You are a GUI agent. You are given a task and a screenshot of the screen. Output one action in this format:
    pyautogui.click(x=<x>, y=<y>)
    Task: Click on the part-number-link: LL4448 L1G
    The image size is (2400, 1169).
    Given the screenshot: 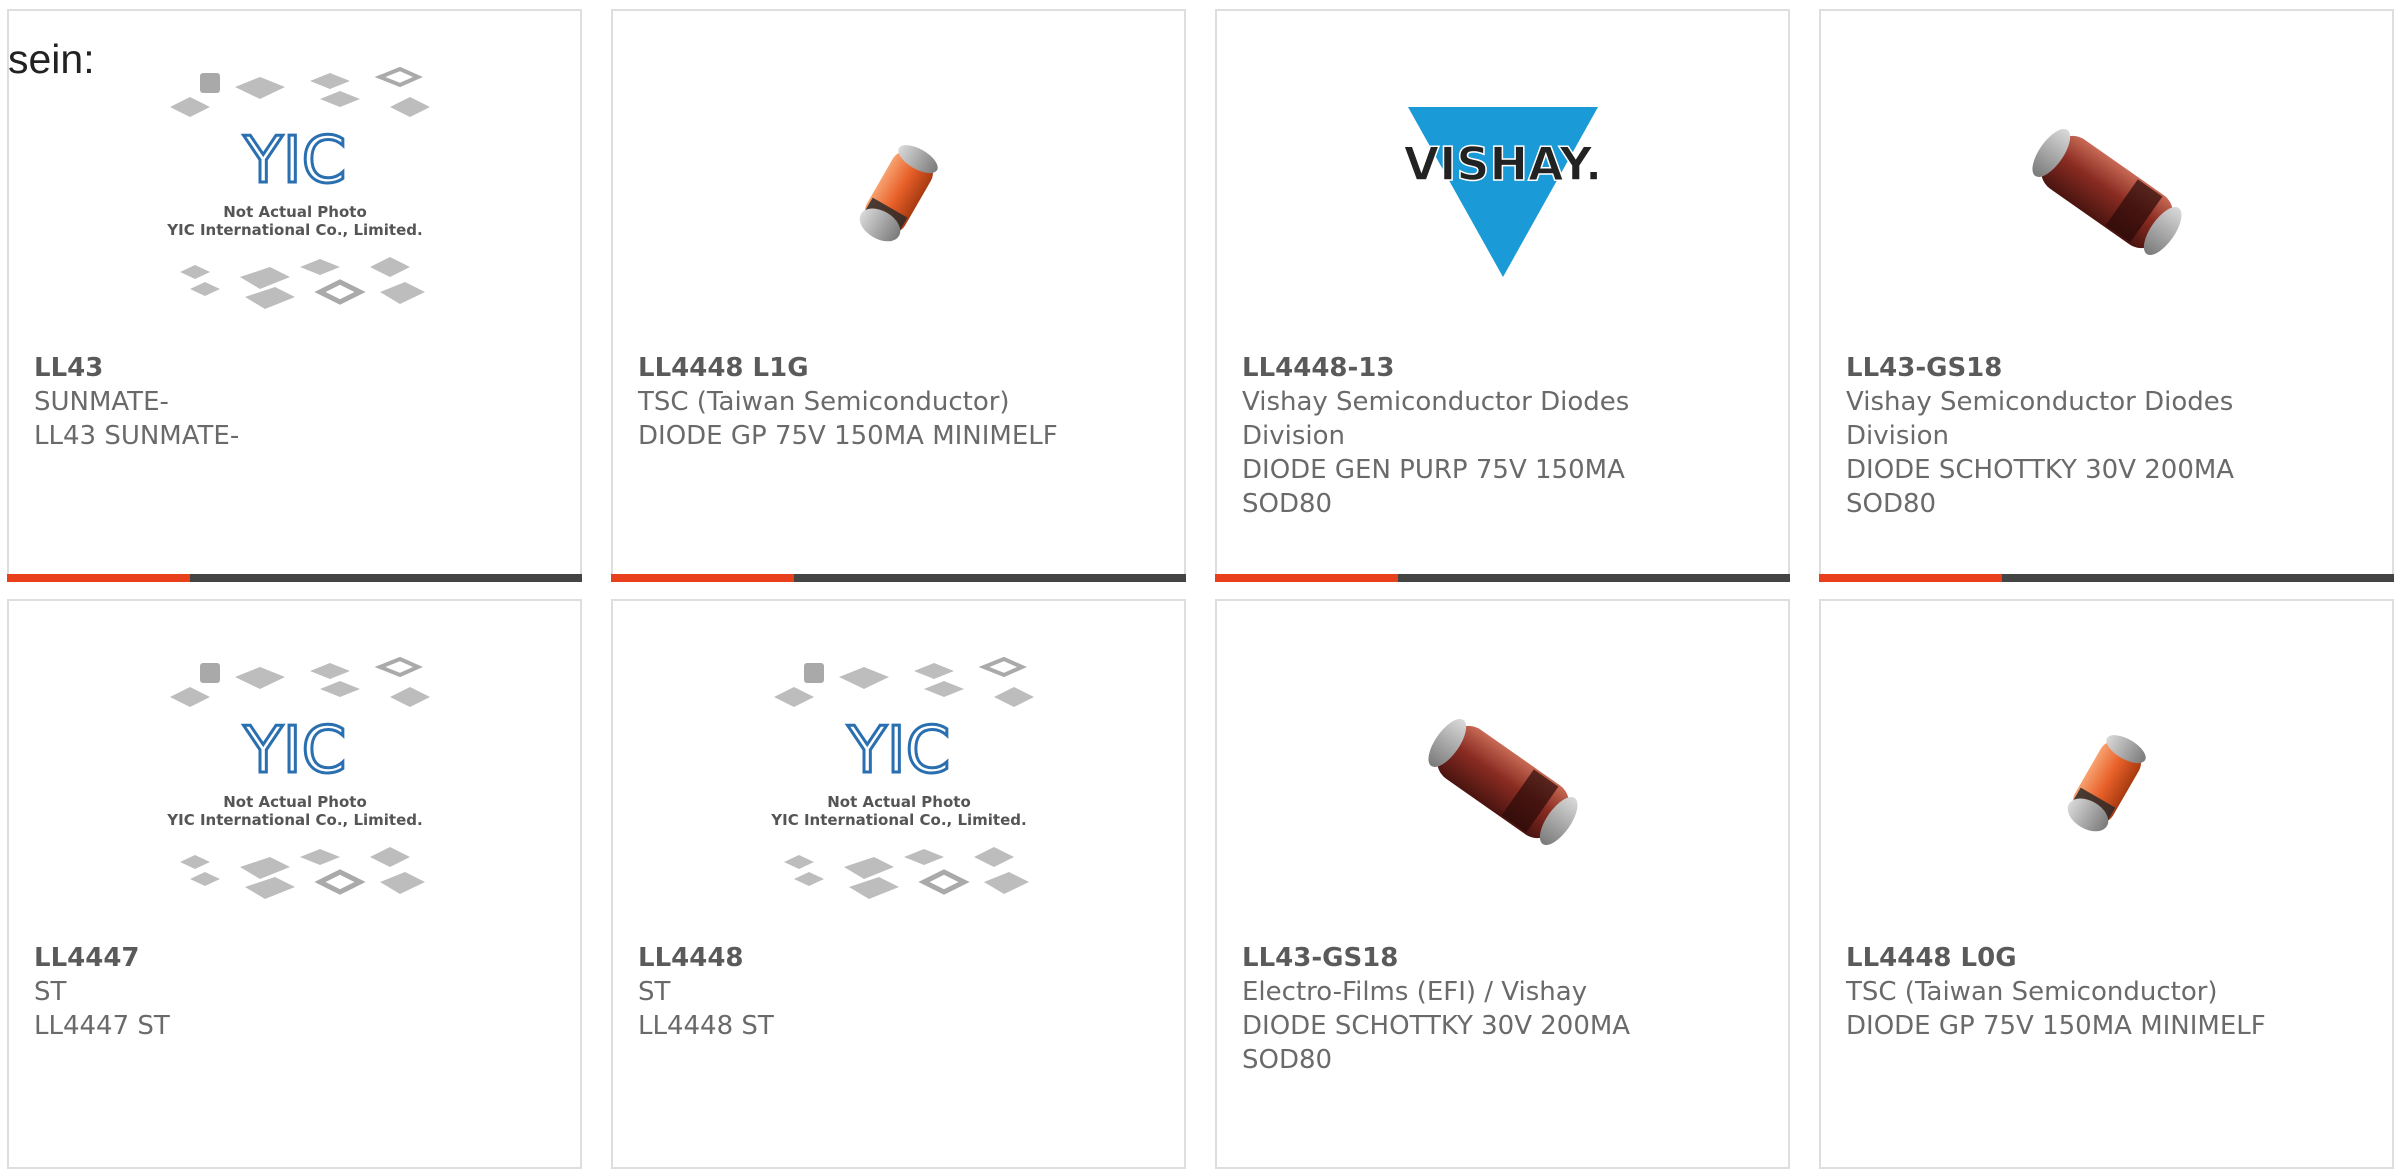 What is the action you would take?
    pyautogui.click(x=898, y=368)
    